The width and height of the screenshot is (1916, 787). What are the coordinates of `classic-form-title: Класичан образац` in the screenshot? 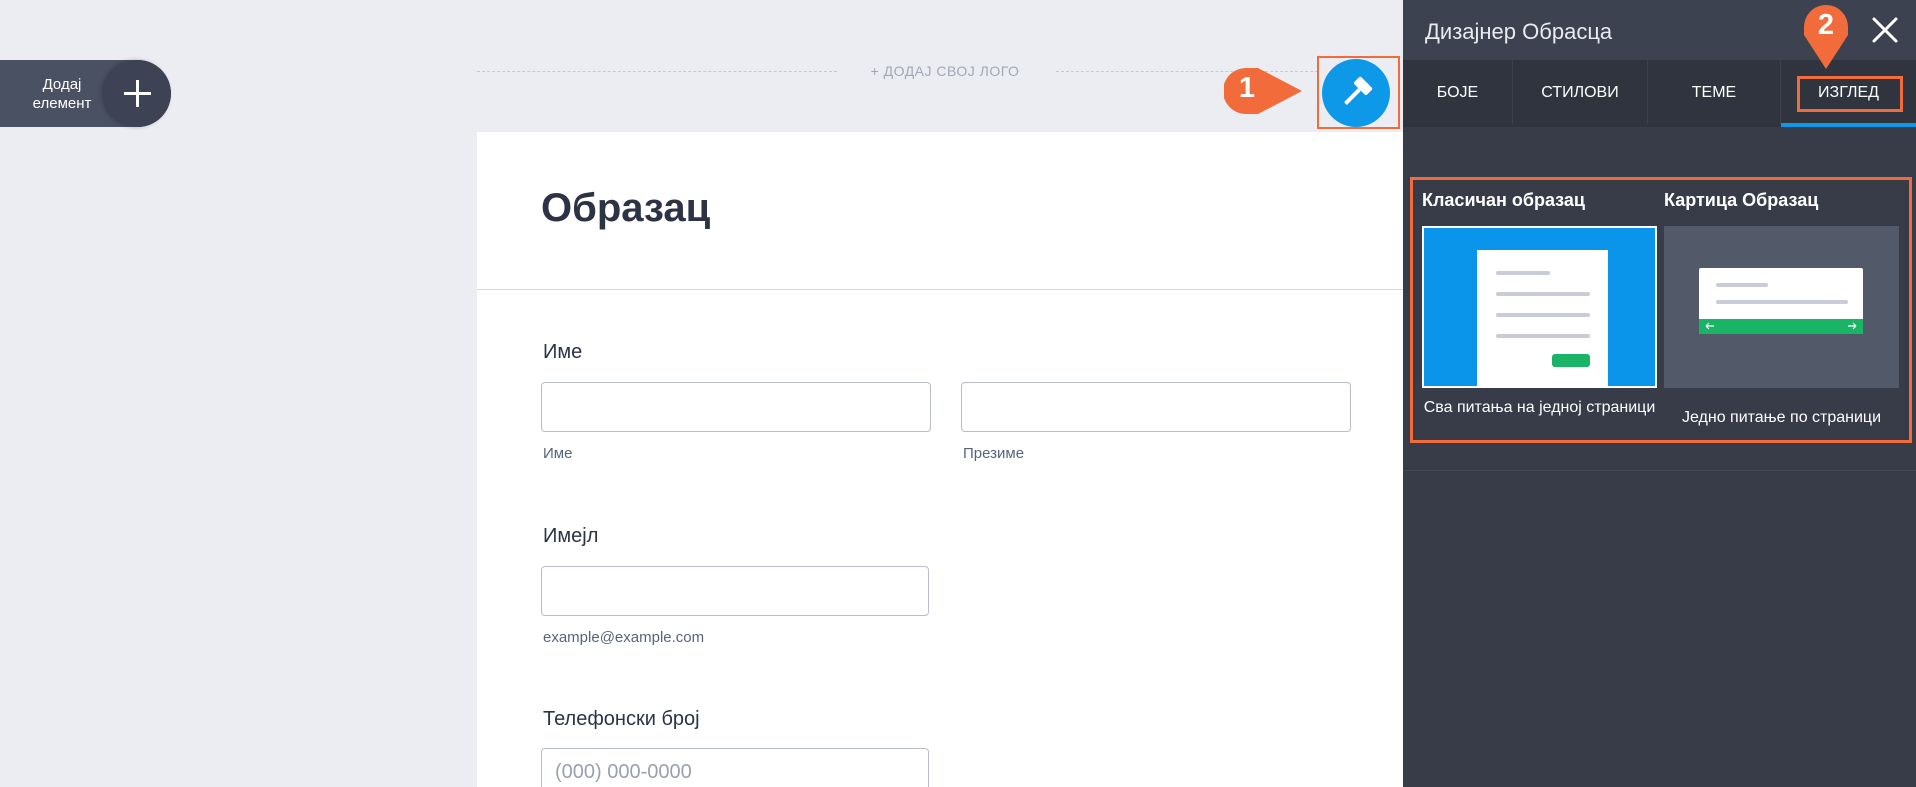 It's located at (1503, 200).